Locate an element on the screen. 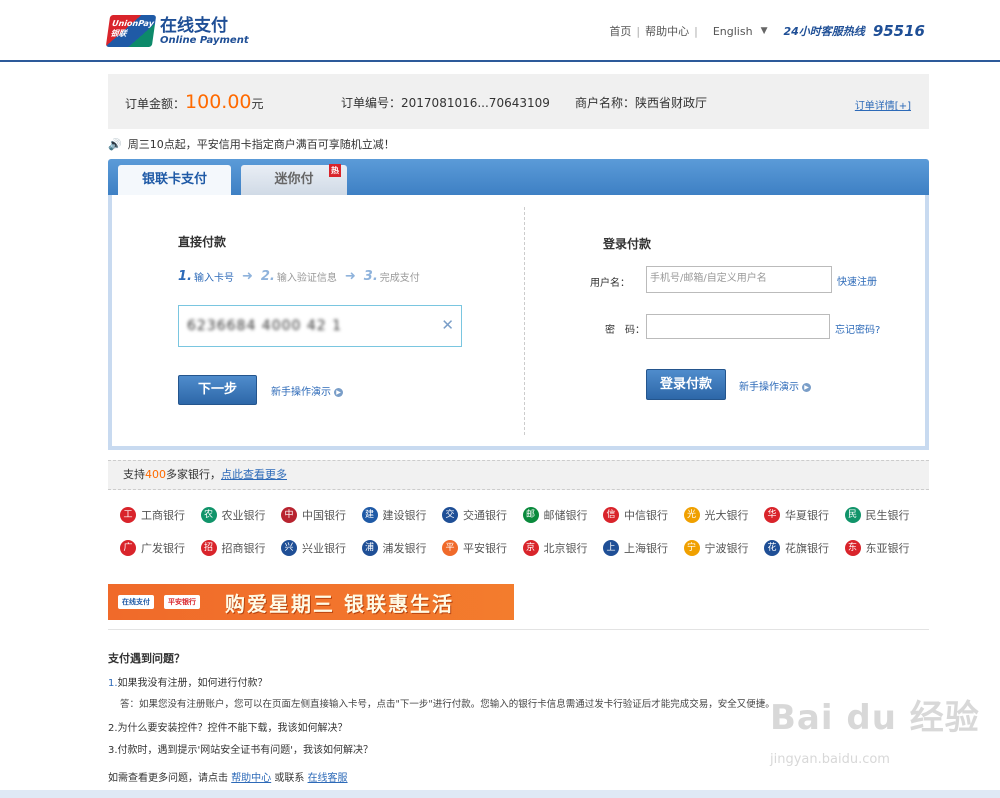 The width and height of the screenshot is (1000, 798). bank-name: 花旗银行 is located at coordinates (807, 548).